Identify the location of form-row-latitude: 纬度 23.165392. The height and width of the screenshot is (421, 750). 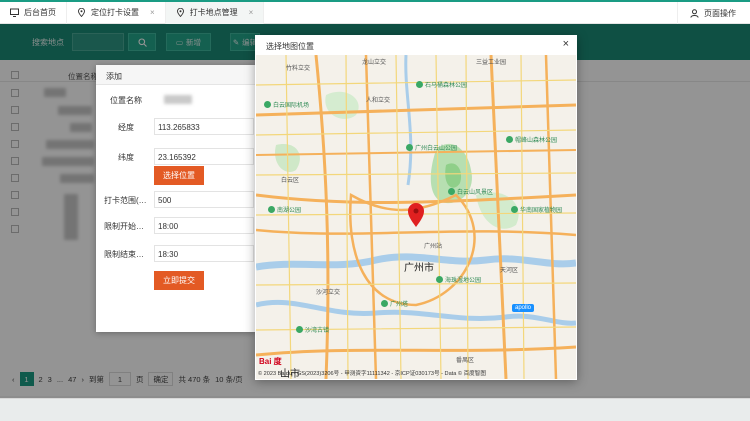
(176, 156).